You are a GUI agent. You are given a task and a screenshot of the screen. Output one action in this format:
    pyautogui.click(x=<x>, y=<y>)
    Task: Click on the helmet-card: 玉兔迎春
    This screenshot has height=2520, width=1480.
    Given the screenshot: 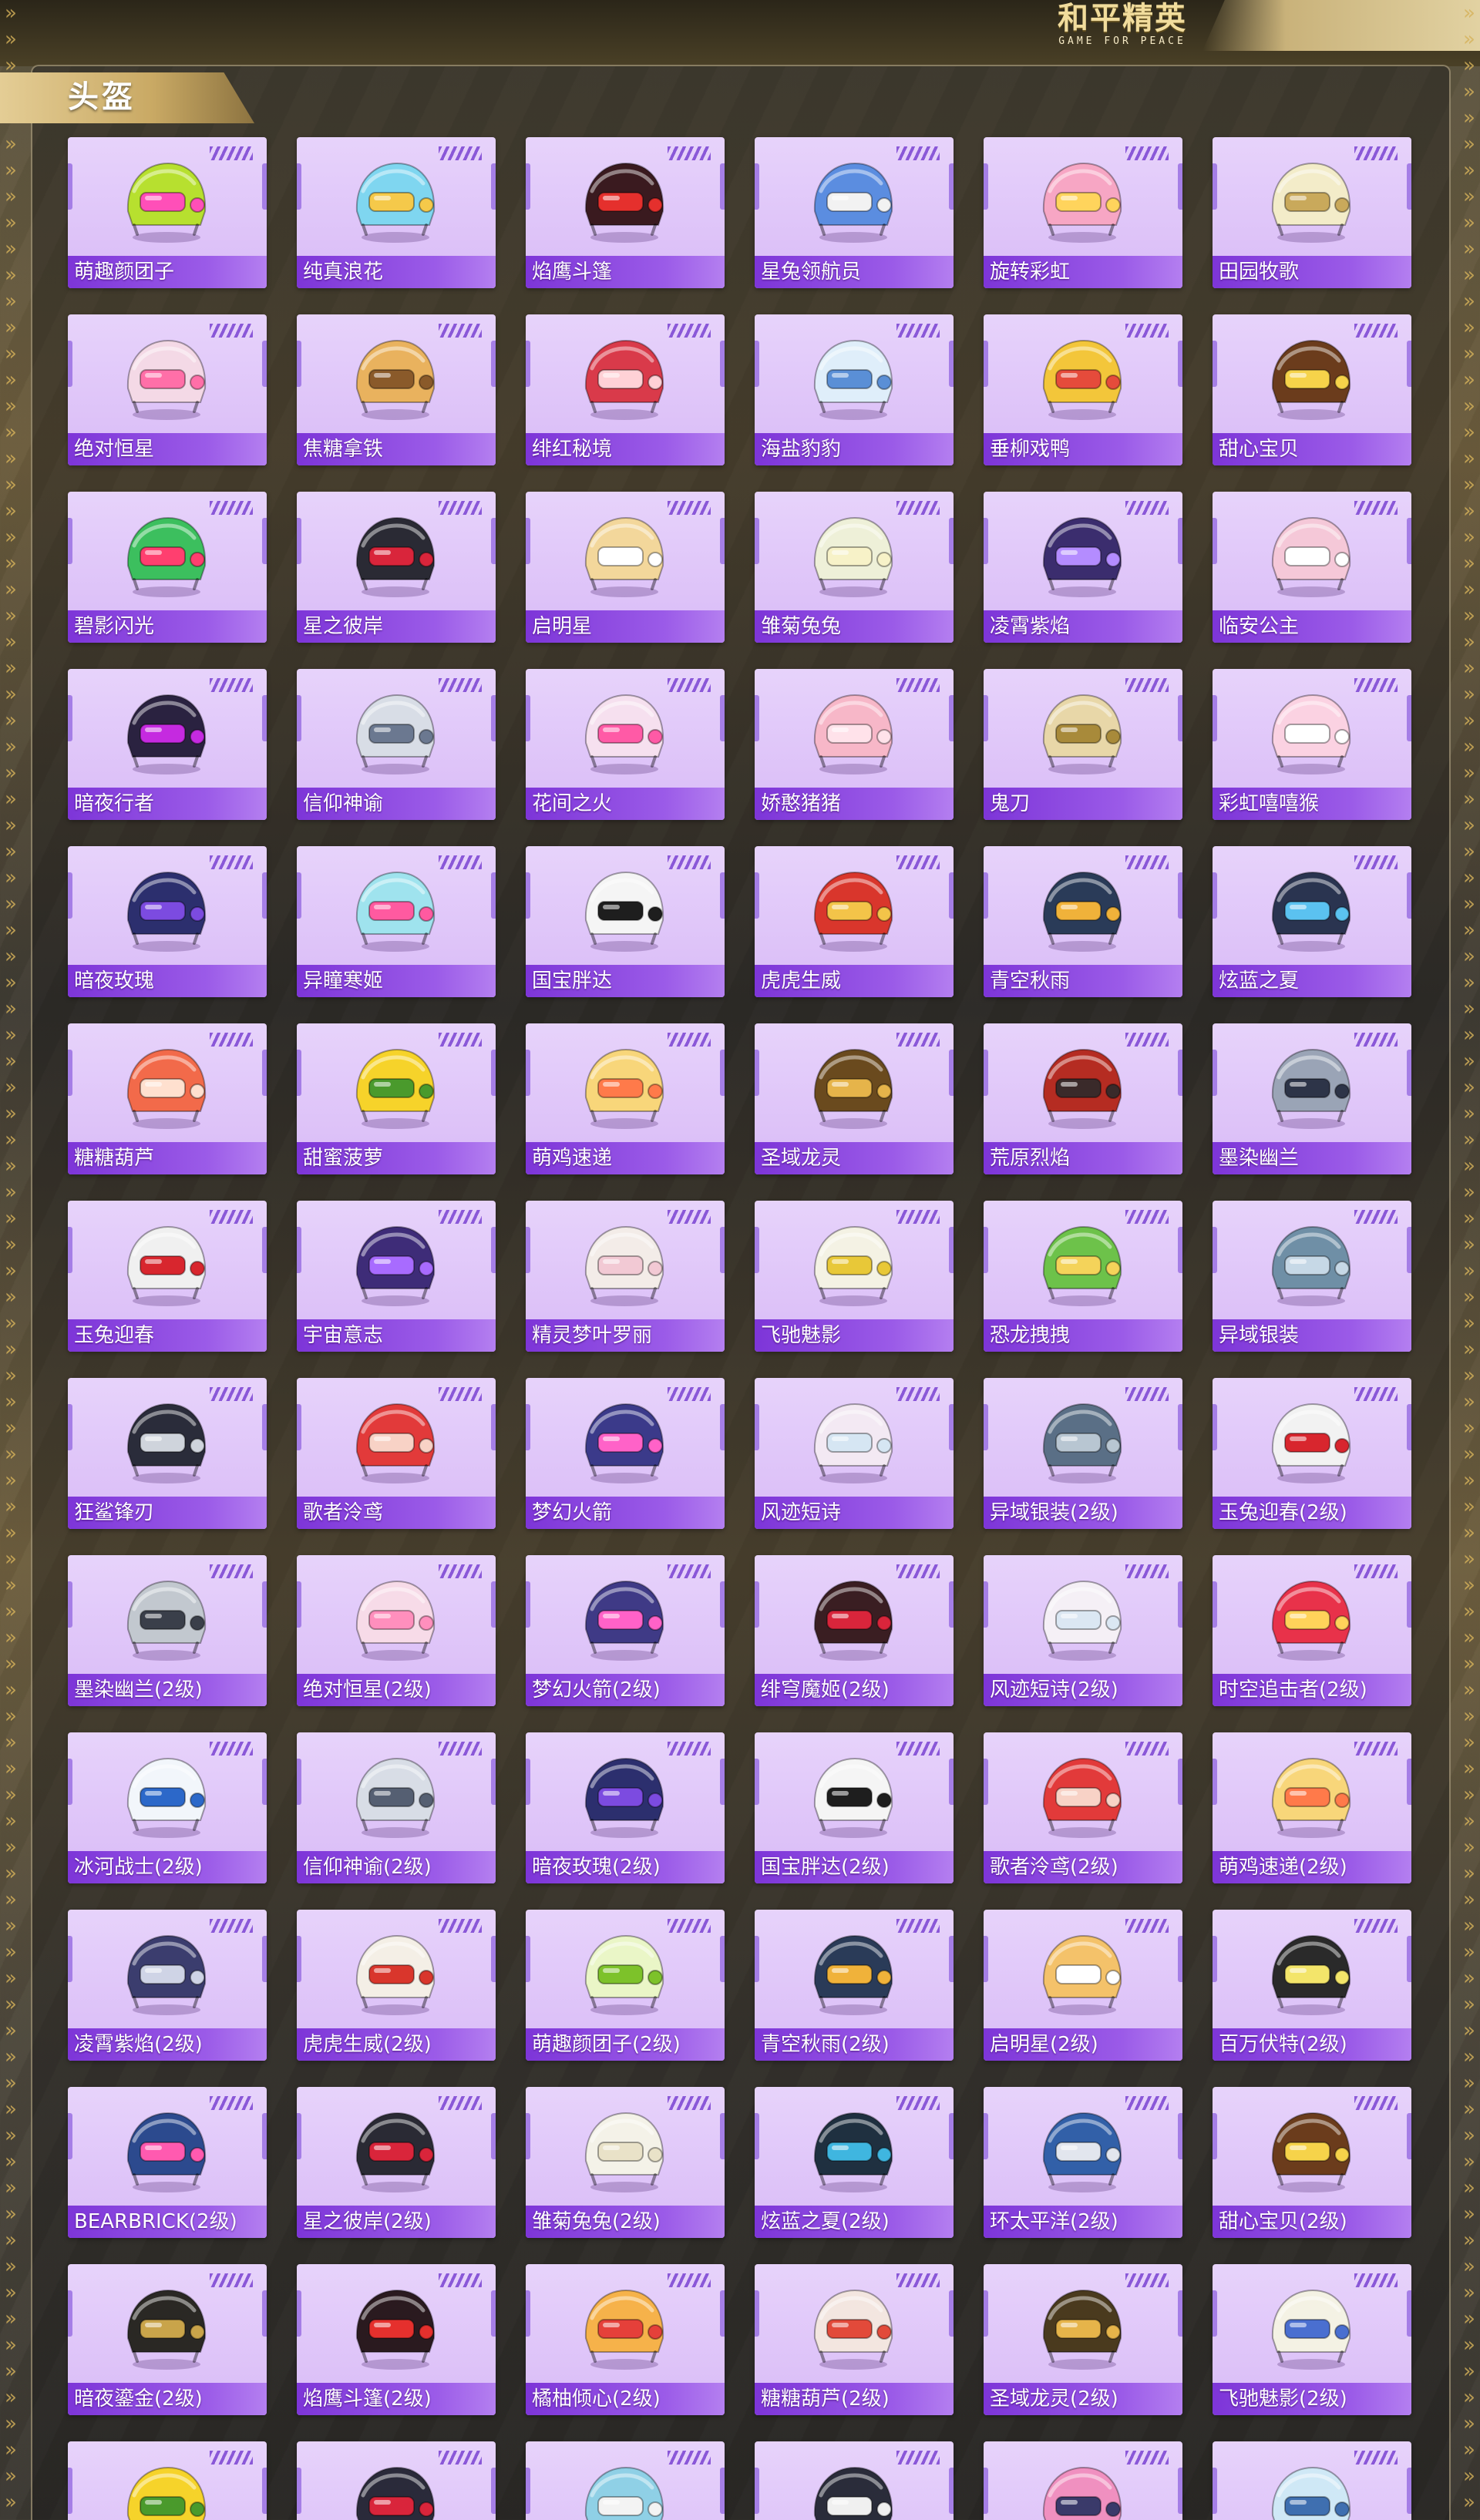 What is the action you would take?
    pyautogui.click(x=168, y=1277)
    